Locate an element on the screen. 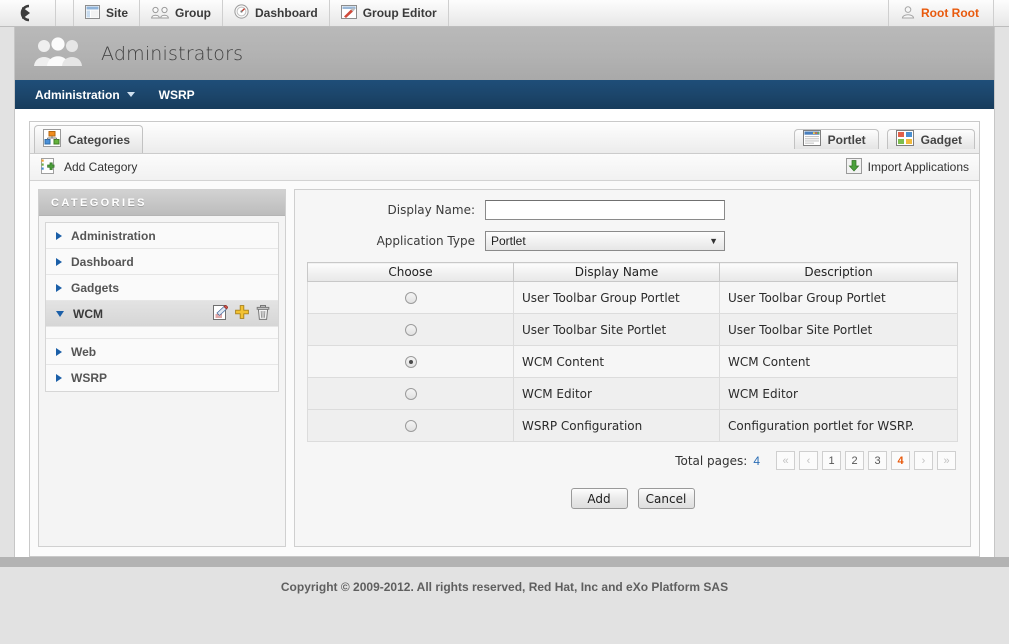 Image resolution: width=1009 pixels, height=644 pixels. group-editor-icon is located at coordinates (348, 13).